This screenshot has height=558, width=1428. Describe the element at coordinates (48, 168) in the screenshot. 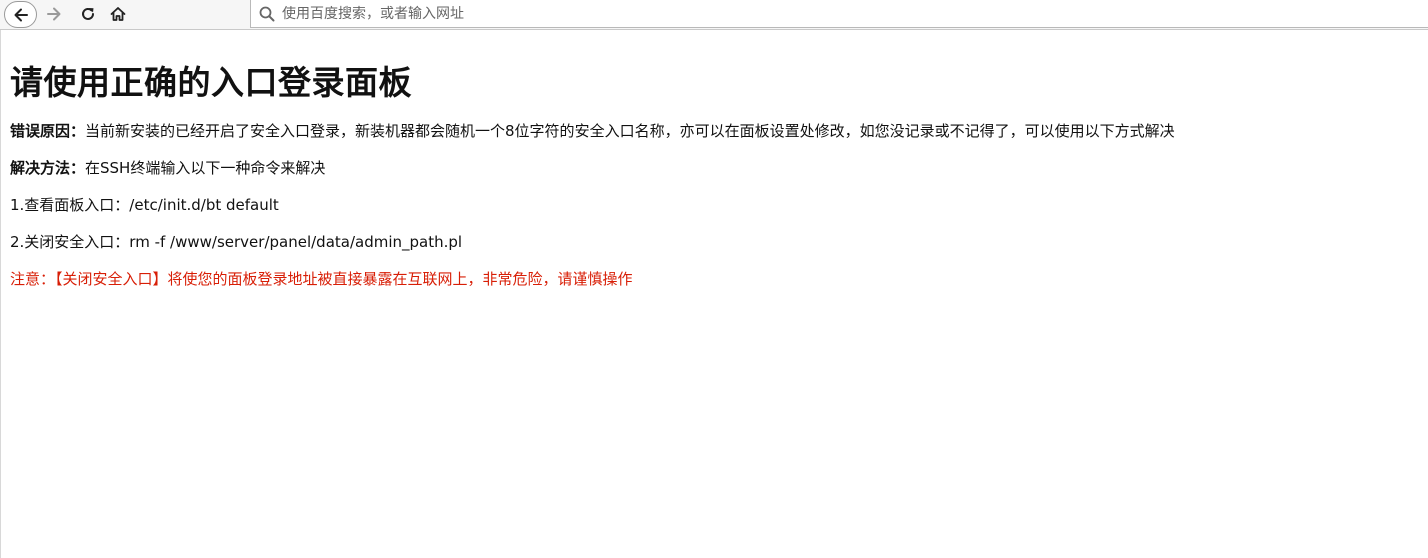

I see `solution-label: 解决方法：` at that location.